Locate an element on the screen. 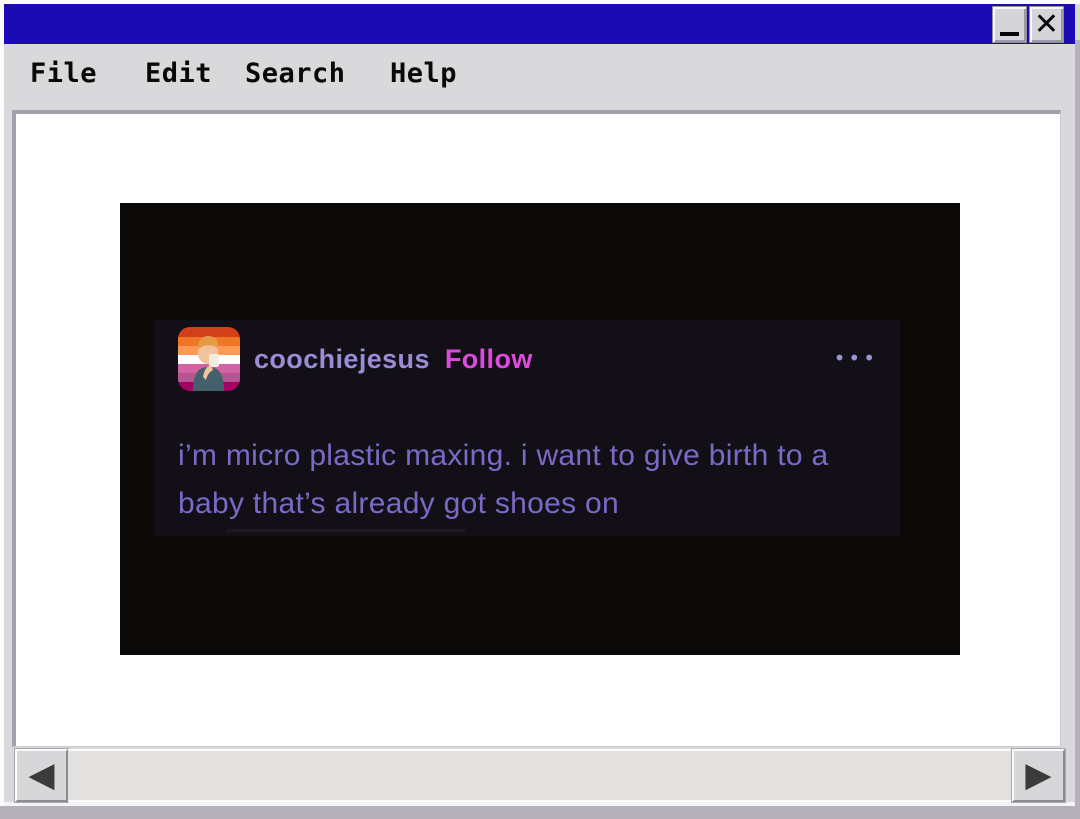 The width and height of the screenshot is (1080, 819). more-options-icon: ••• is located at coordinates (855, 358).